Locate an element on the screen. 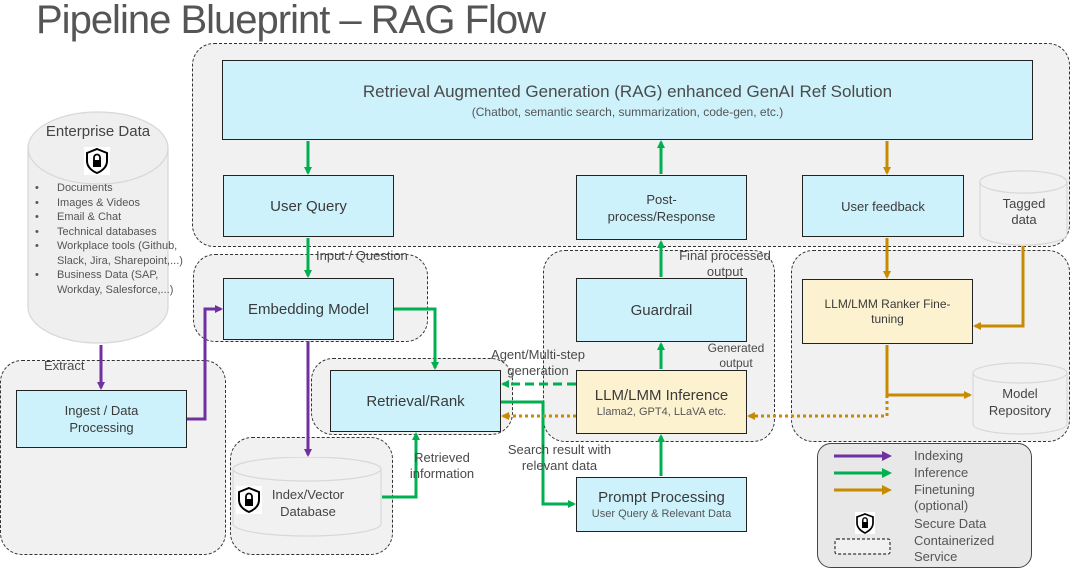  label-generated-output: Generated output is located at coordinates (736, 356).